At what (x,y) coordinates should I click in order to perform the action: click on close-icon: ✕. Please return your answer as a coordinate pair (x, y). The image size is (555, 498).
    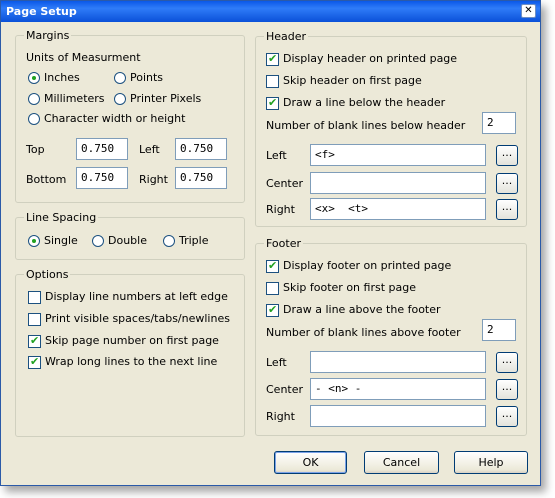
    Looking at the image, I should click on (528, 11).